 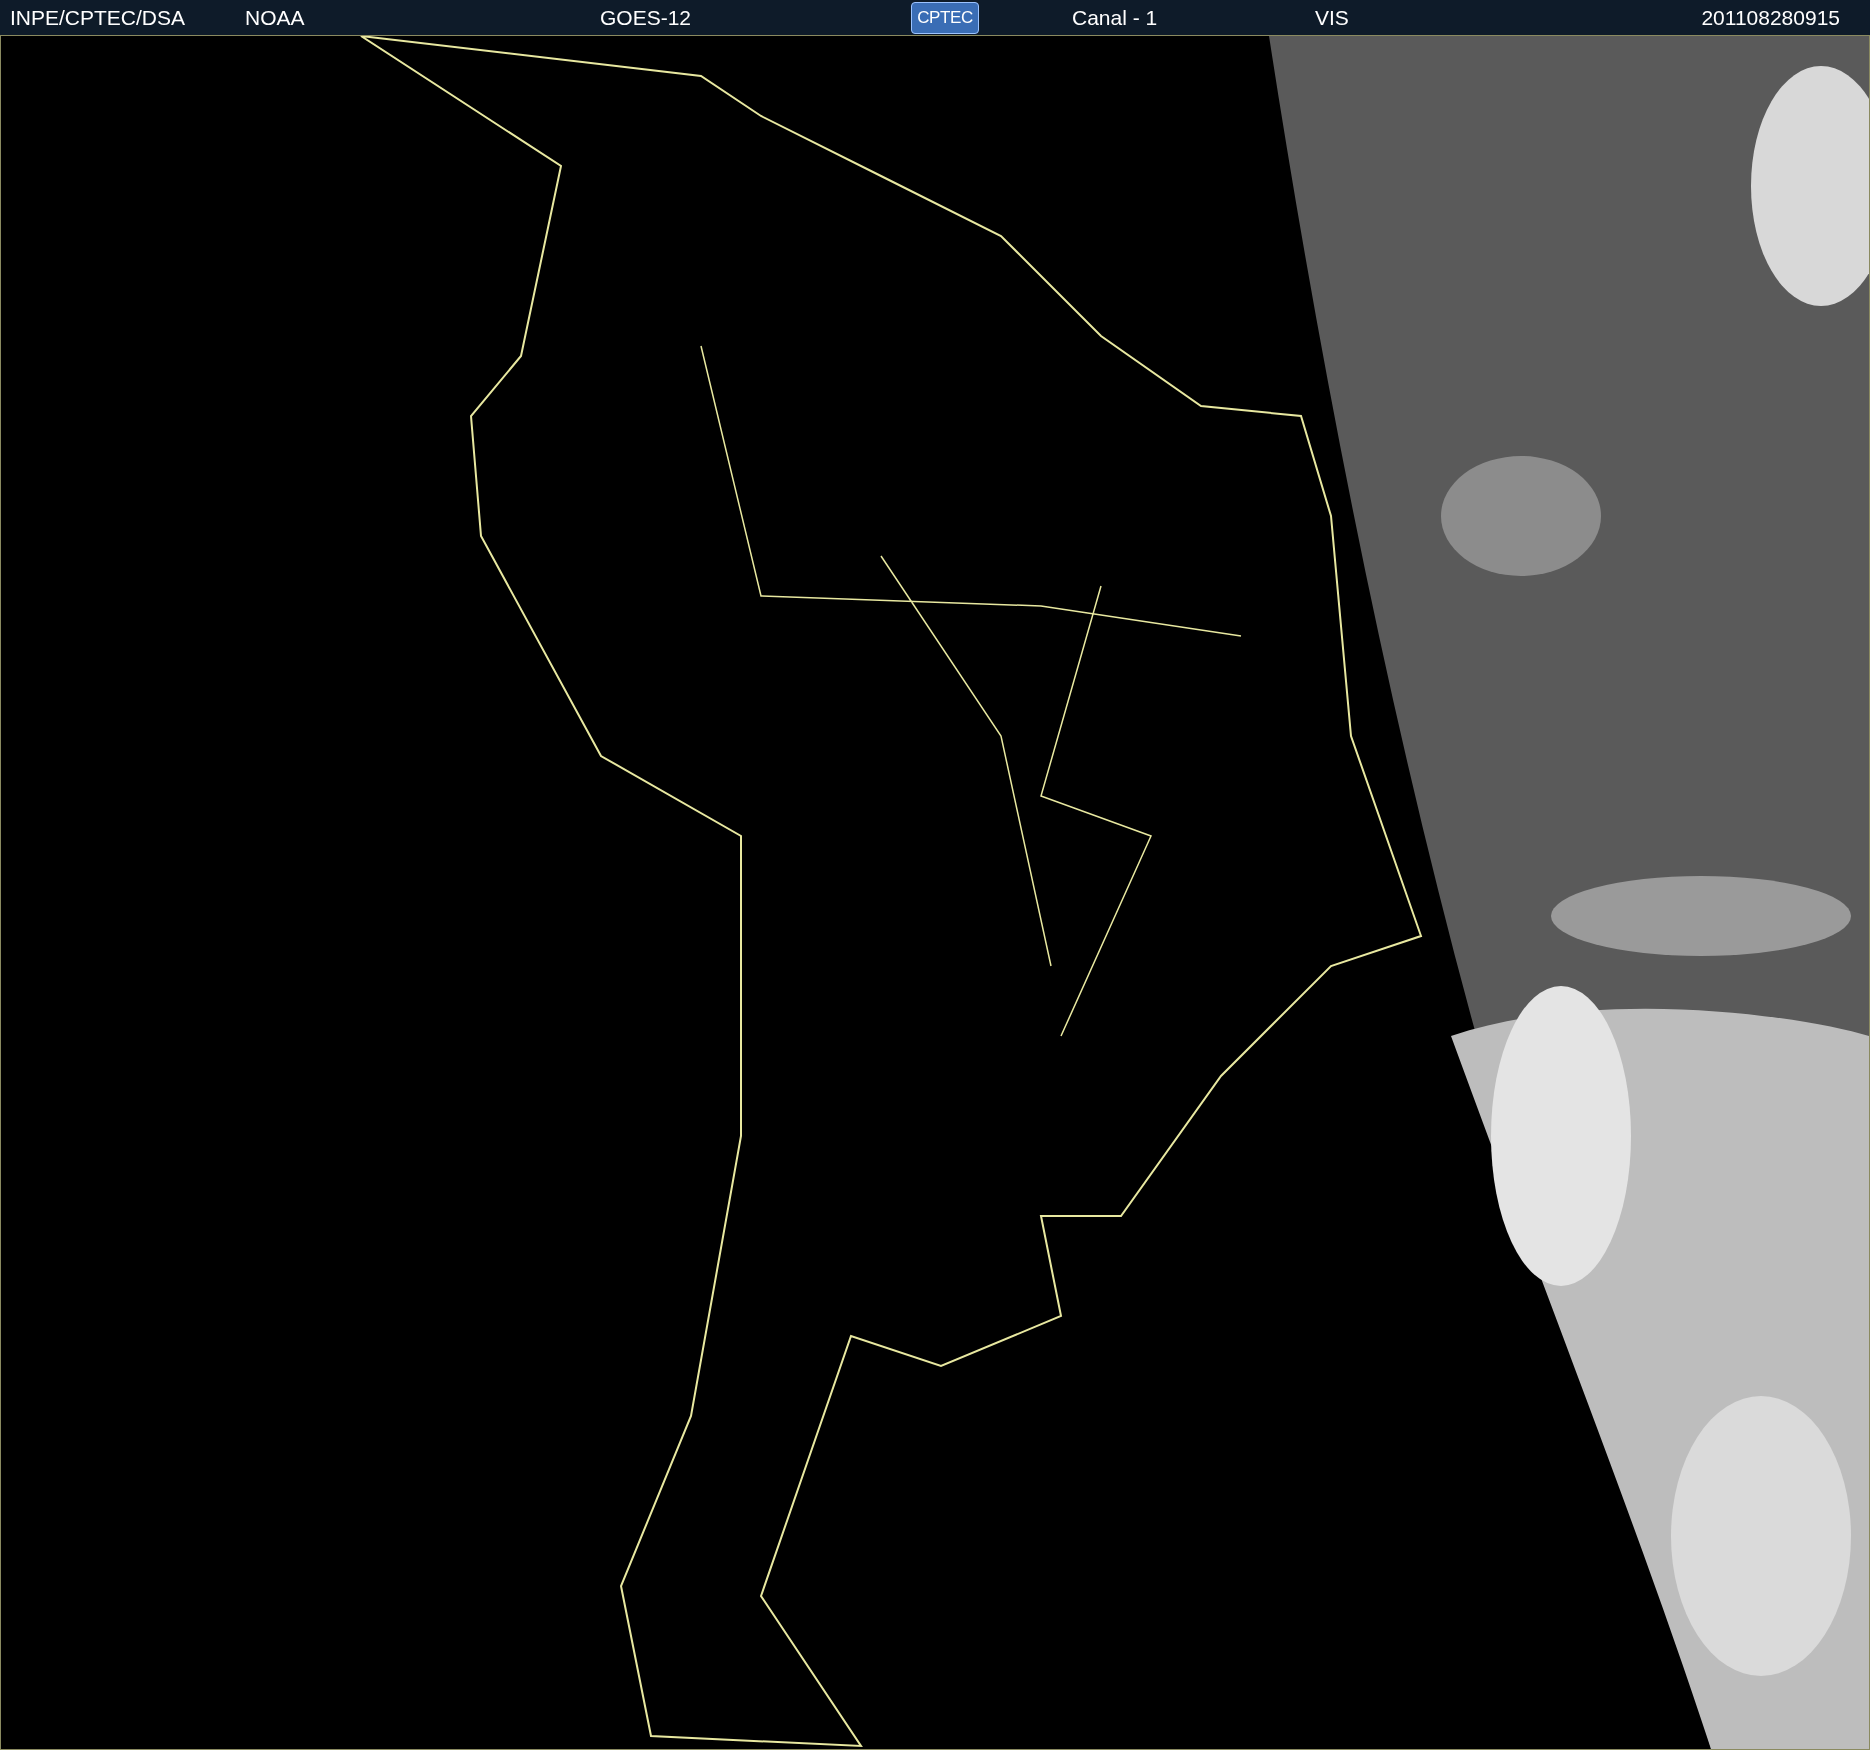 I want to click on header-label: Canal - 1, so click(x=1115, y=17).